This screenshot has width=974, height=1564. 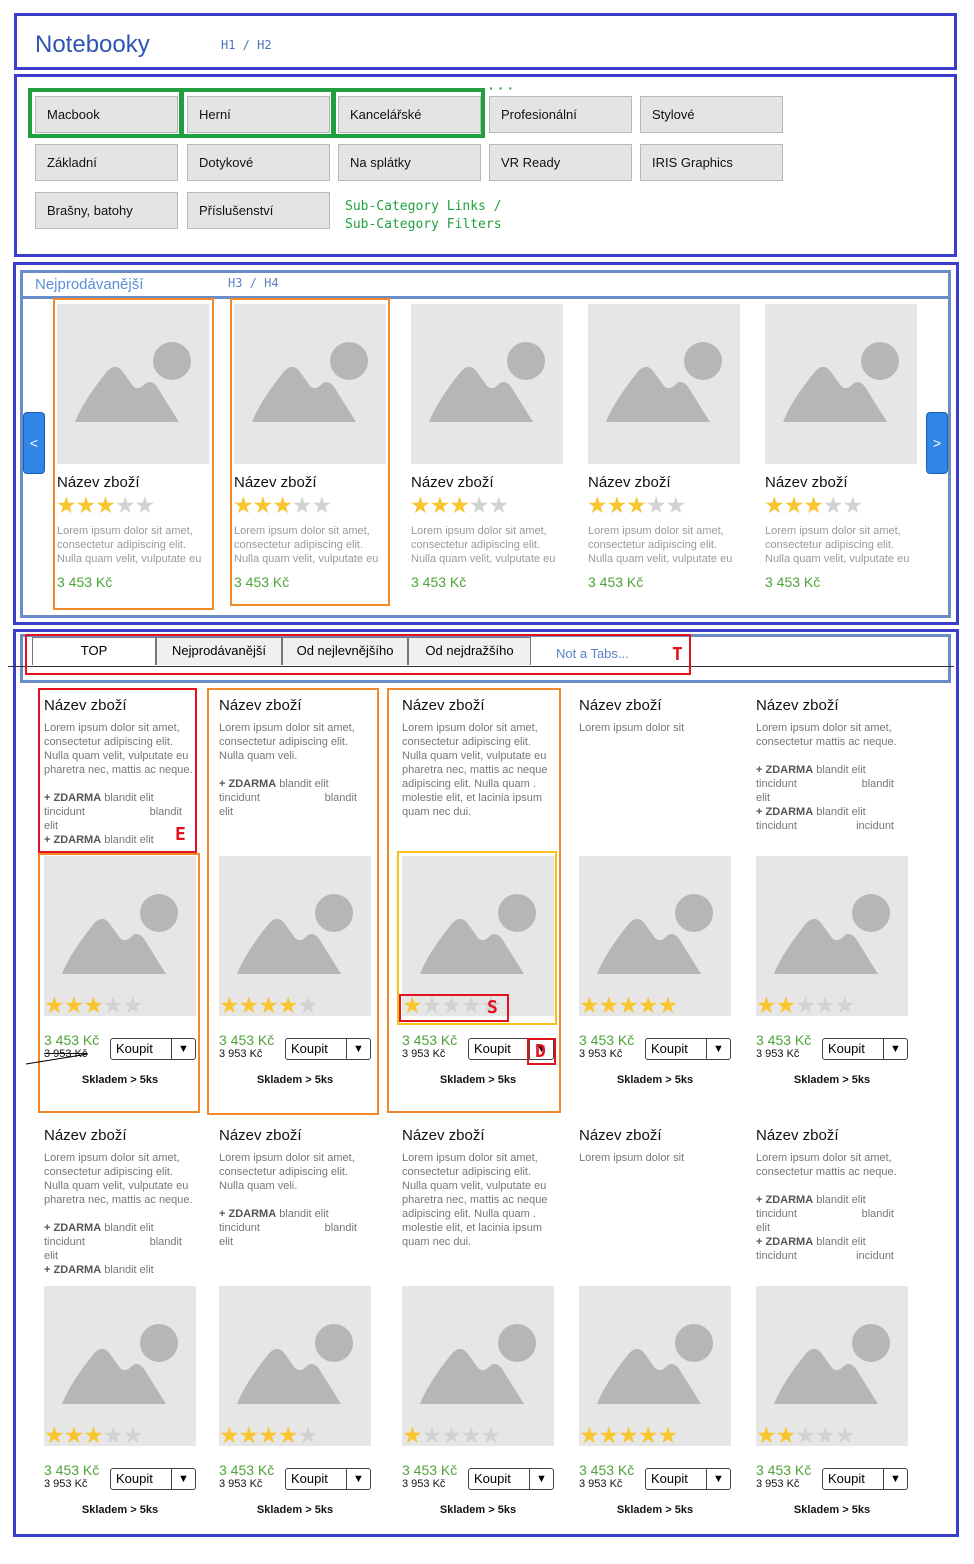 I want to click on bestsellers-title: Nejprodávanější, so click(x=89, y=284).